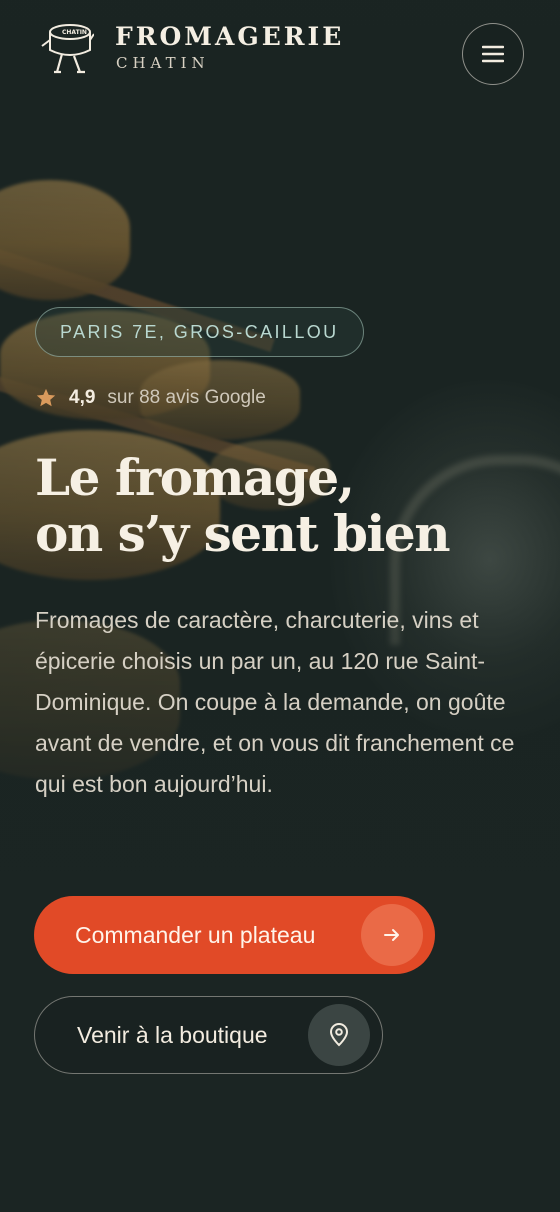 The width and height of the screenshot is (560, 1212). Describe the element at coordinates (172, 1034) in the screenshot. I see `visit-shop-label: Venir à la boutique` at that location.